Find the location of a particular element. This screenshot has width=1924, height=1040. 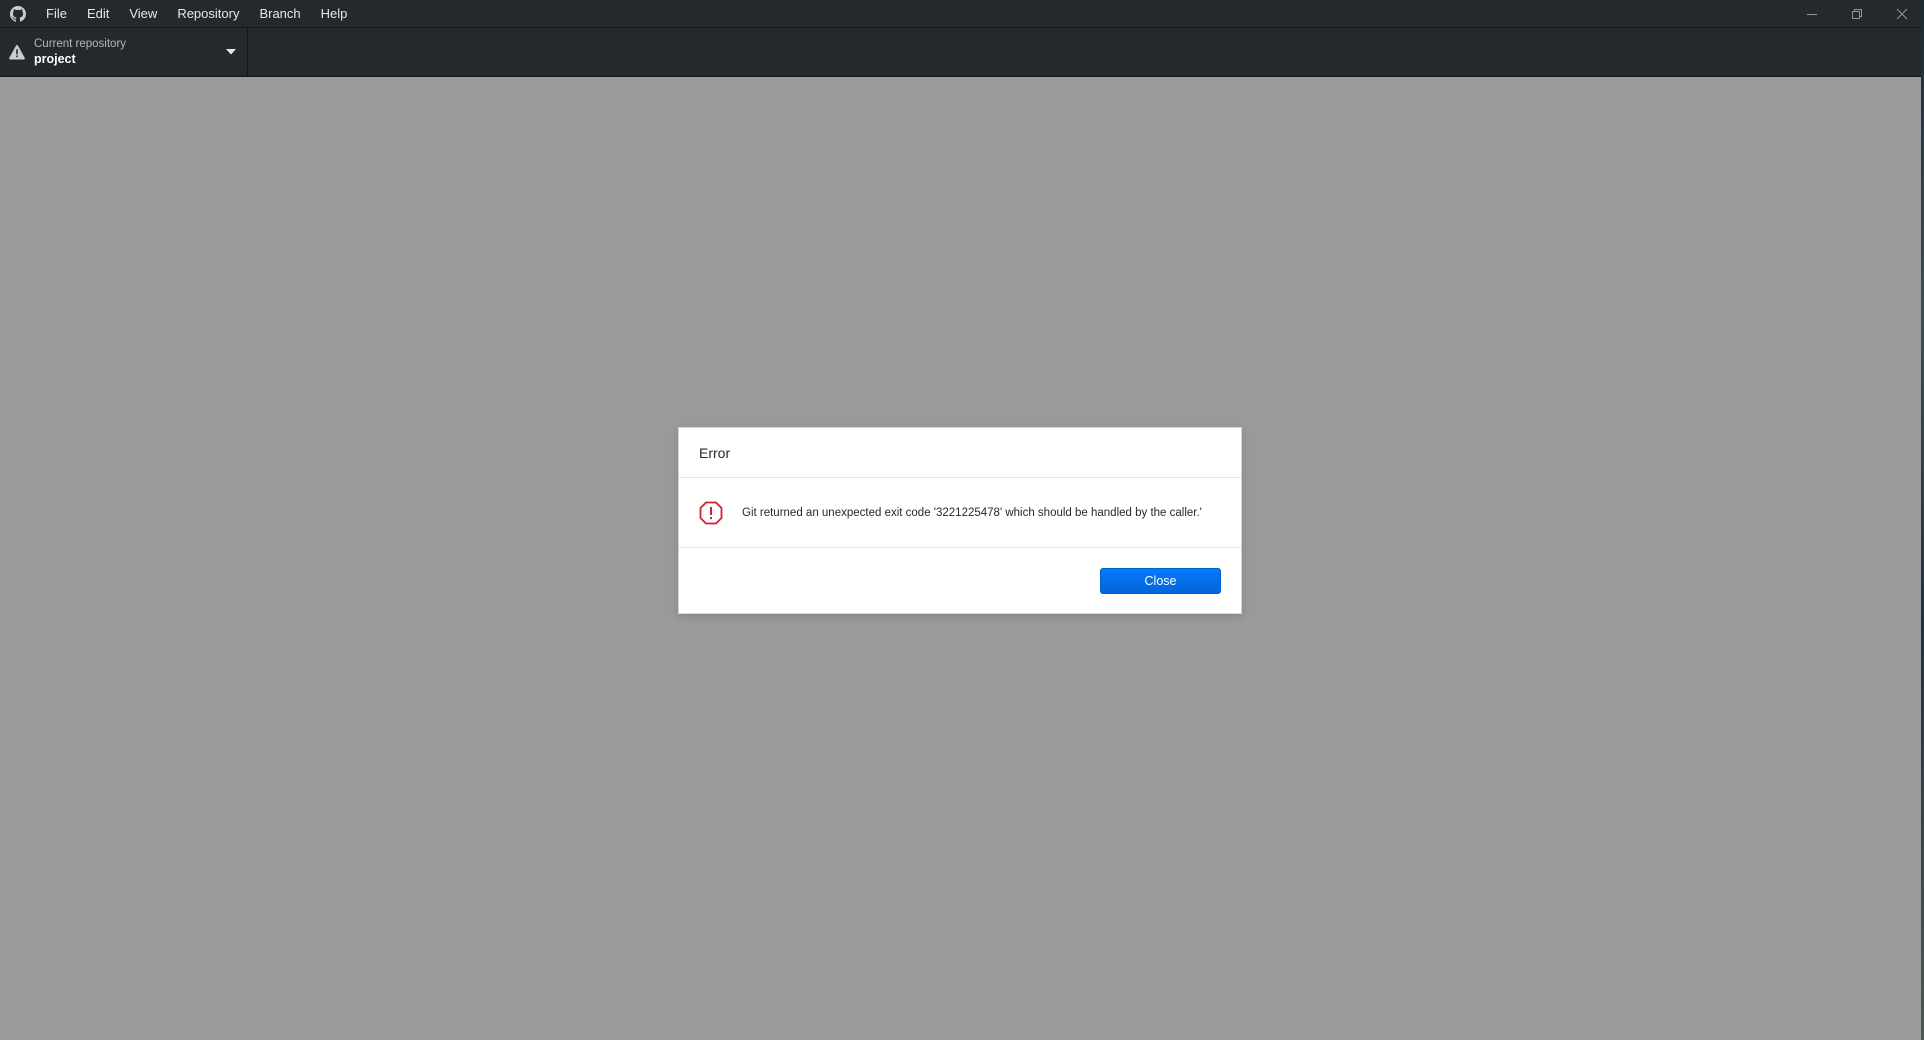

error-icon is located at coordinates (711, 513).